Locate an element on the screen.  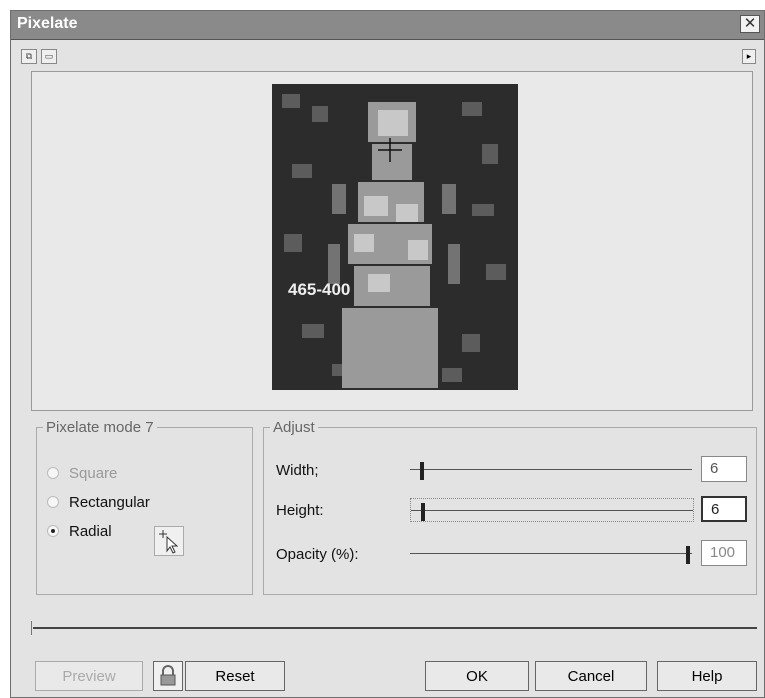
opacity-slider-thumb is located at coordinates (688, 555).